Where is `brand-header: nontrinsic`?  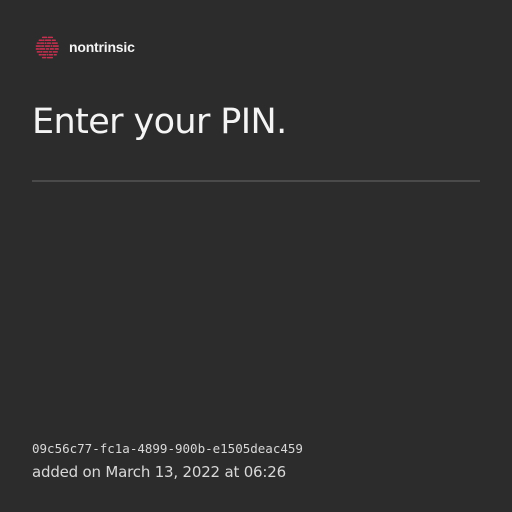 brand-header: nontrinsic is located at coordinates (84, 47).